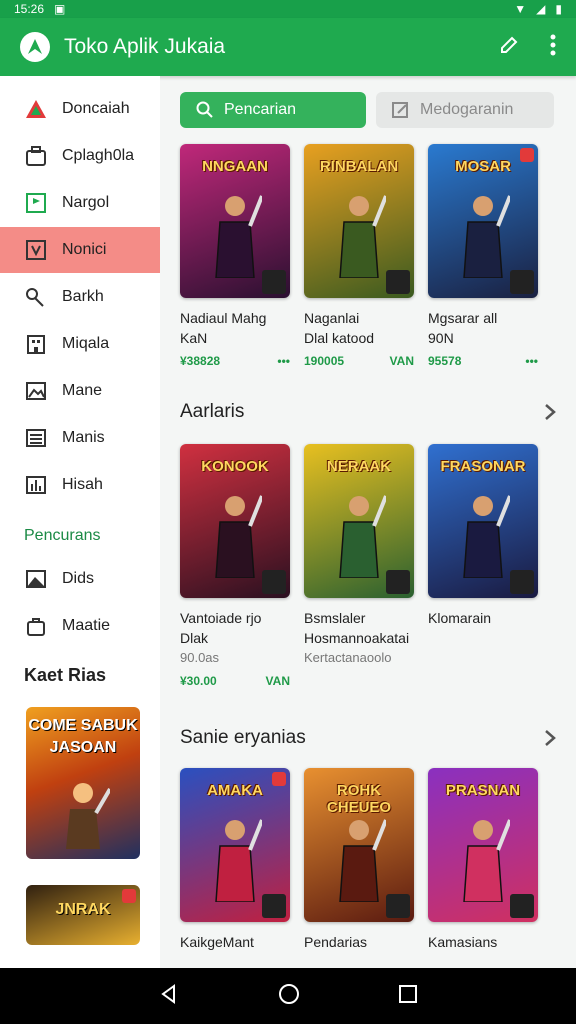 The width and height of the screenshot is (576, 1024). I want to click on app-card: MOSAR Mgsarar all 90N 95578 •••, so click(483, 256).